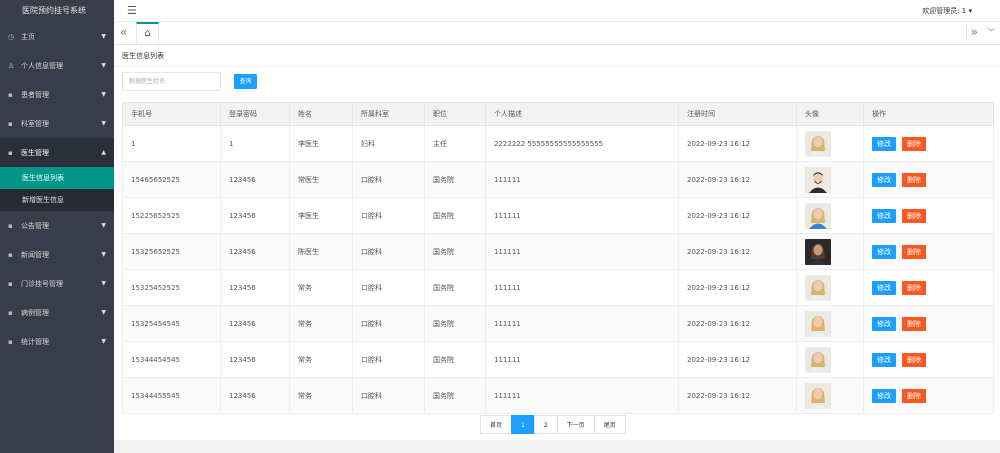 The width and height of the screenshot is (1000, 453). What do you see at coordinates (57, 65) in the screenshot?
I see `sidebar-item: ♙ 个人信息管理 ▼` at bounding box center [57, 65].